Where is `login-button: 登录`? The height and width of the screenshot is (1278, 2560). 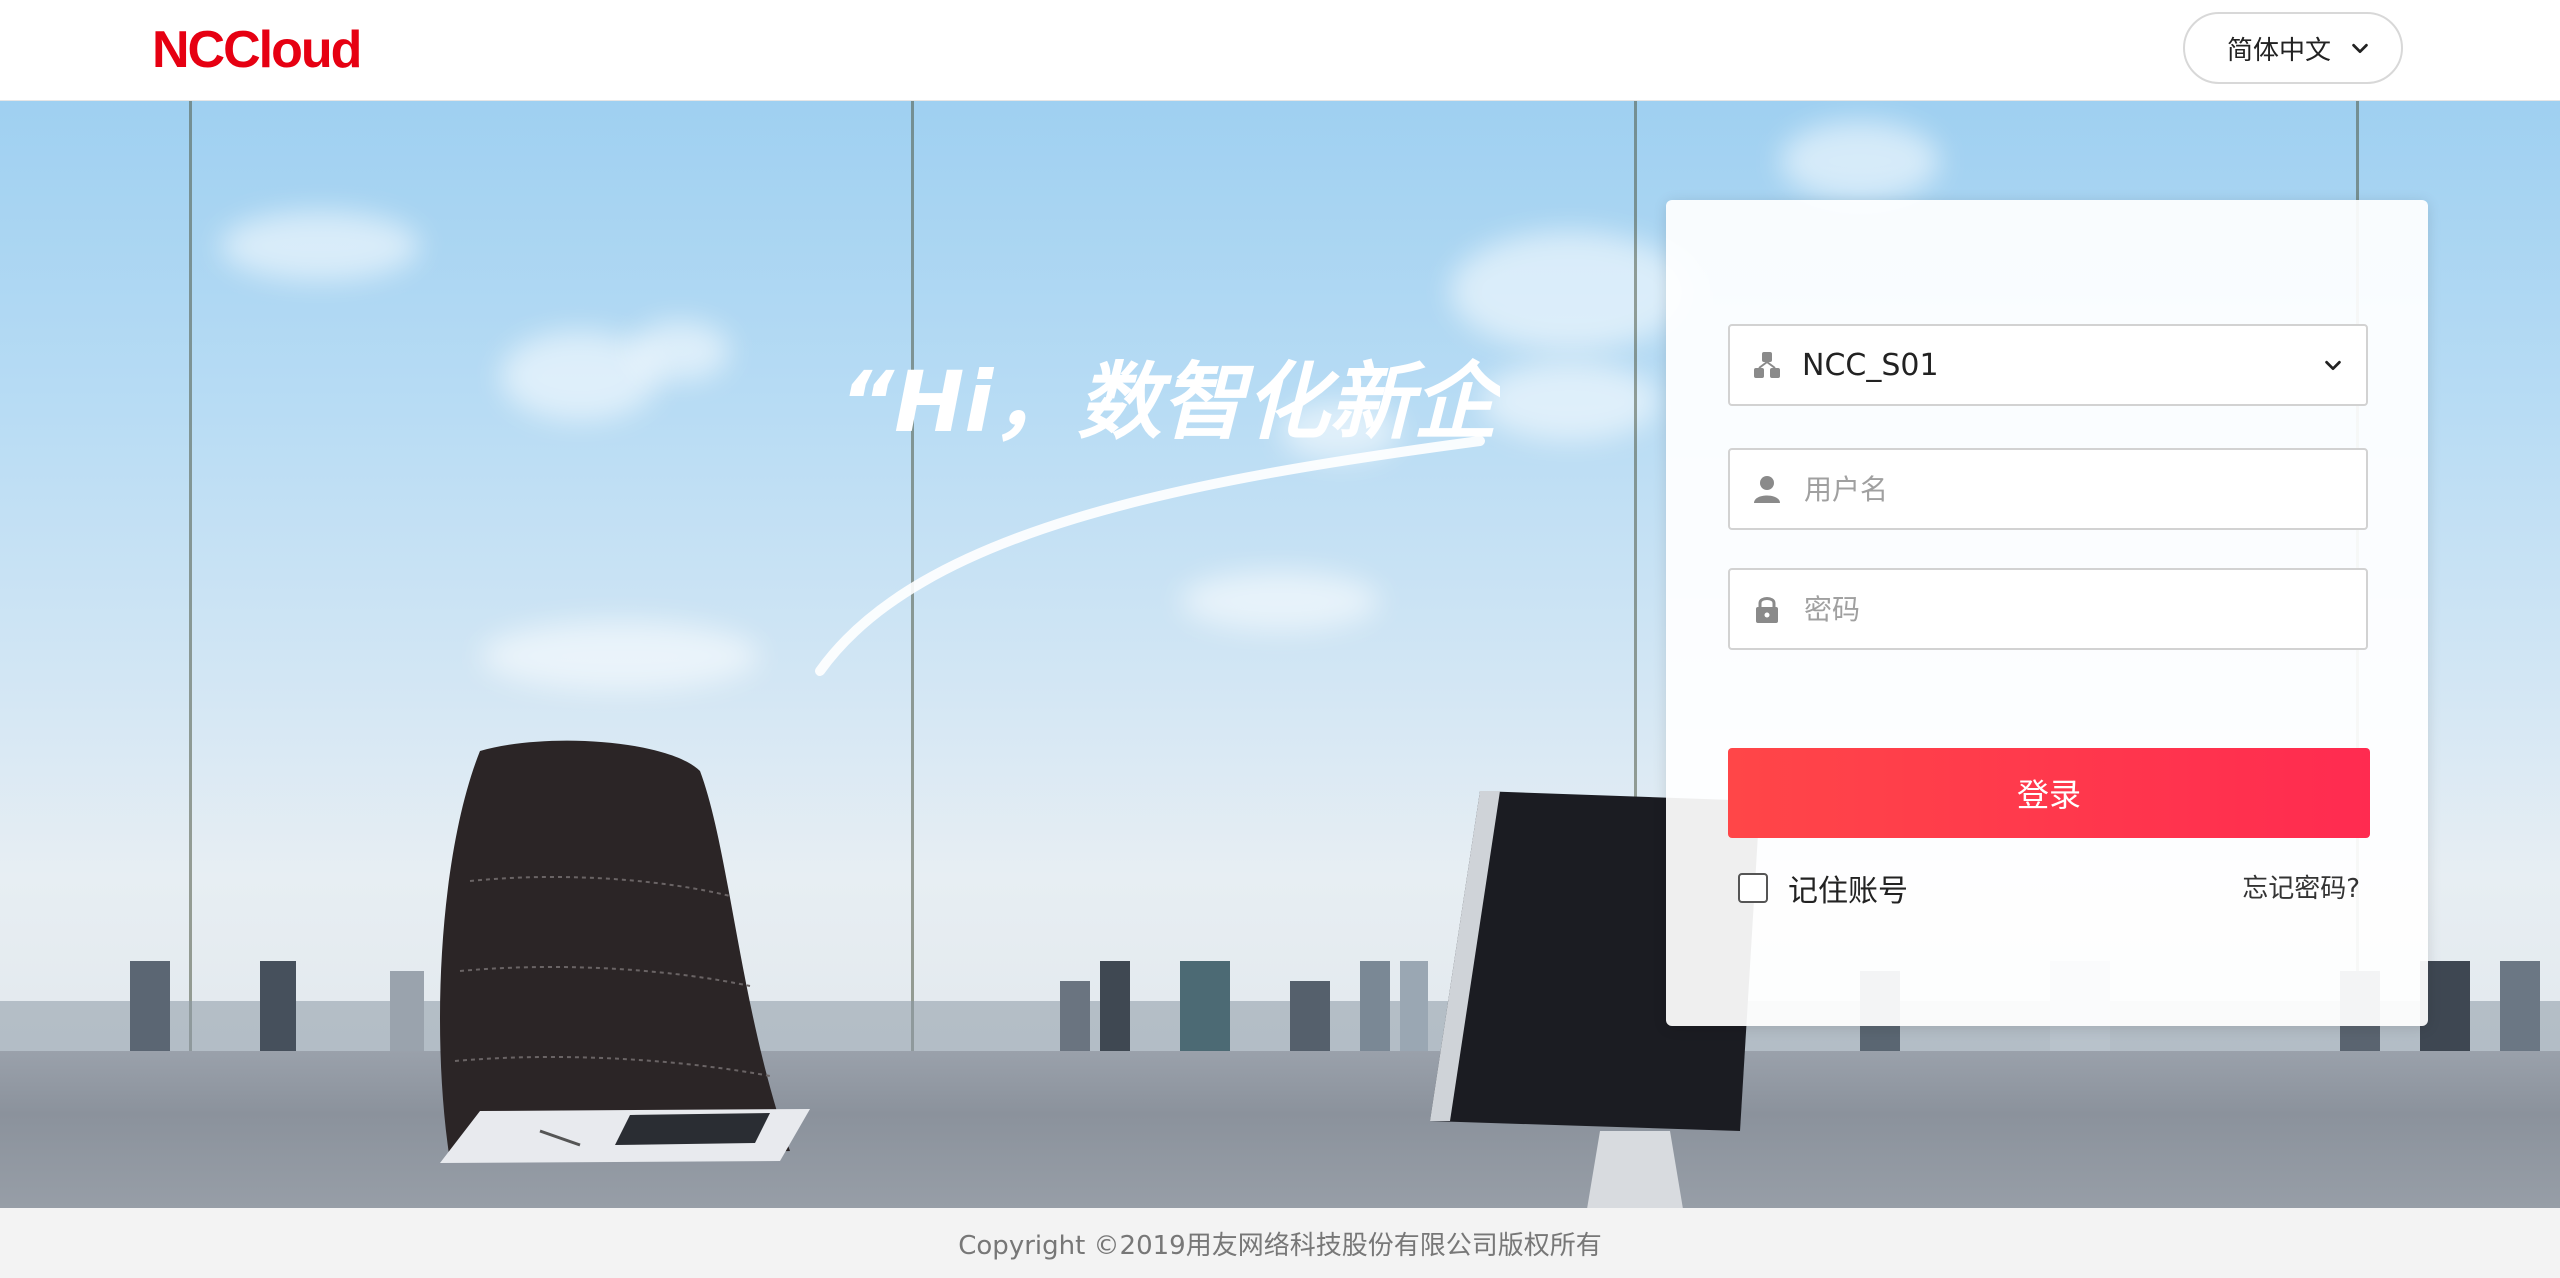 login-button: 登录 is located at coordinates (2049, 793).